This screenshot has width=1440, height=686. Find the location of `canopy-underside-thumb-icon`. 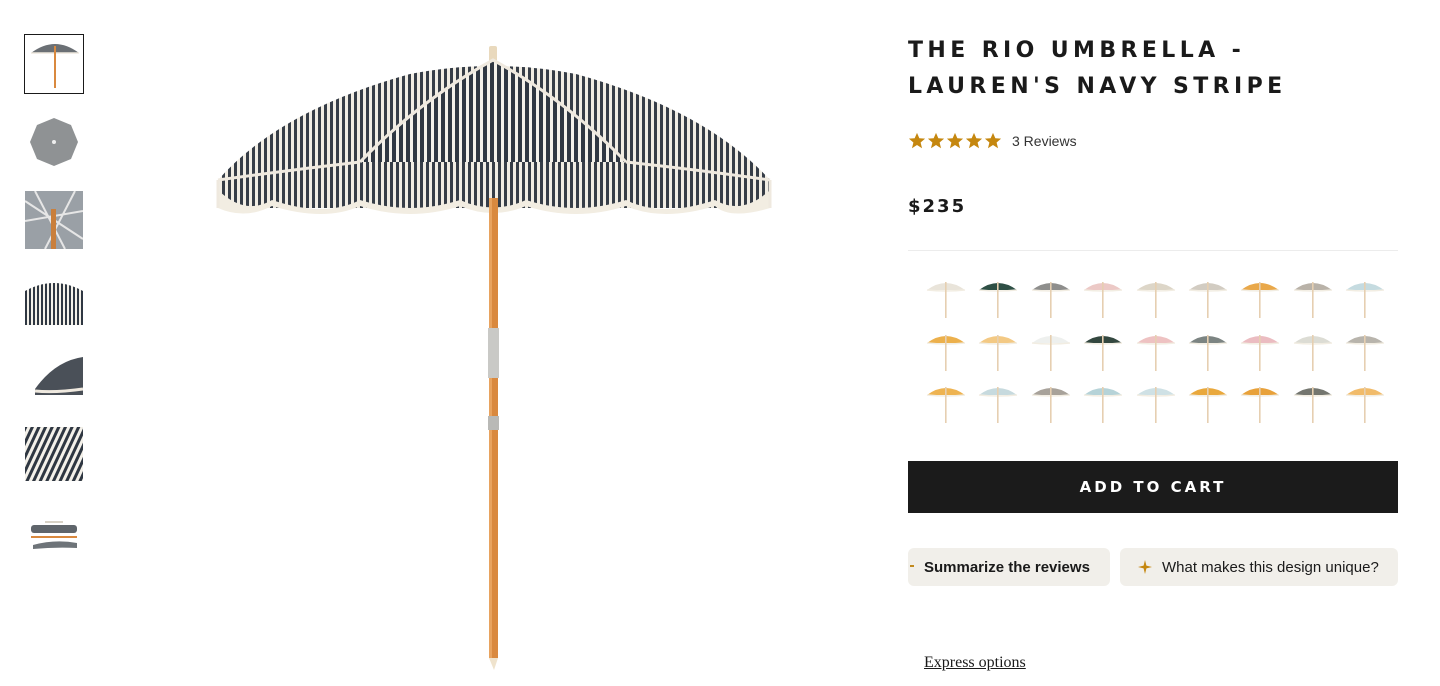

canopy-underside-thumb-icon is located at coordinates (54, 220).